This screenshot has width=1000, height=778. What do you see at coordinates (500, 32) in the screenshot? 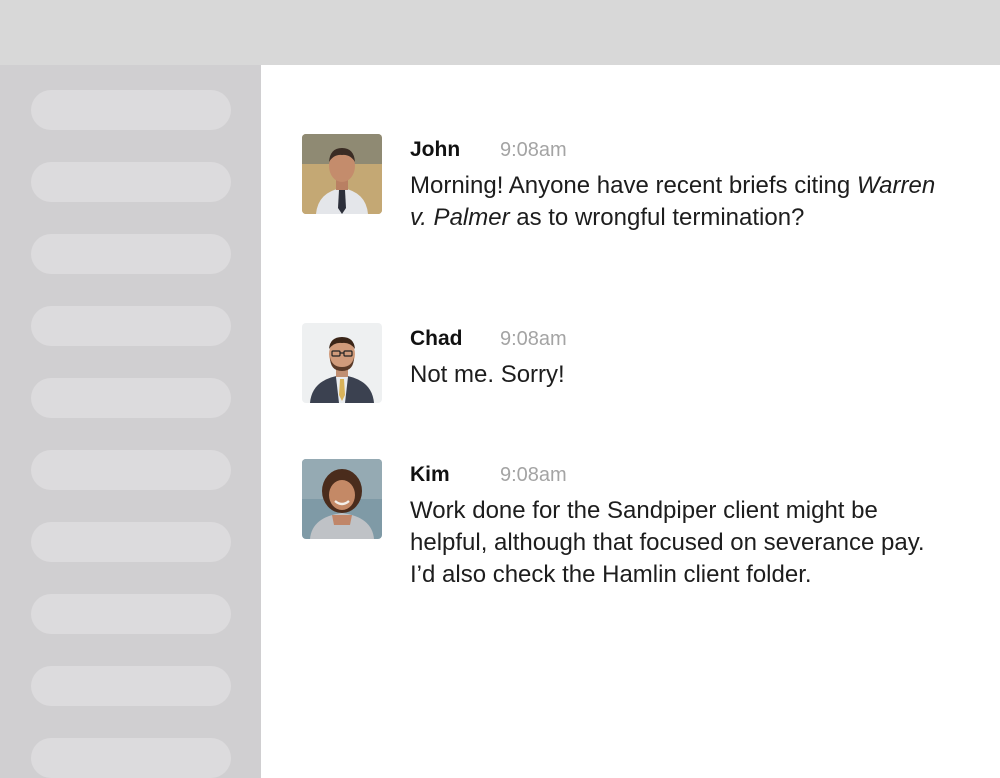
I see `top-bar` at bounding box center [500, 32].